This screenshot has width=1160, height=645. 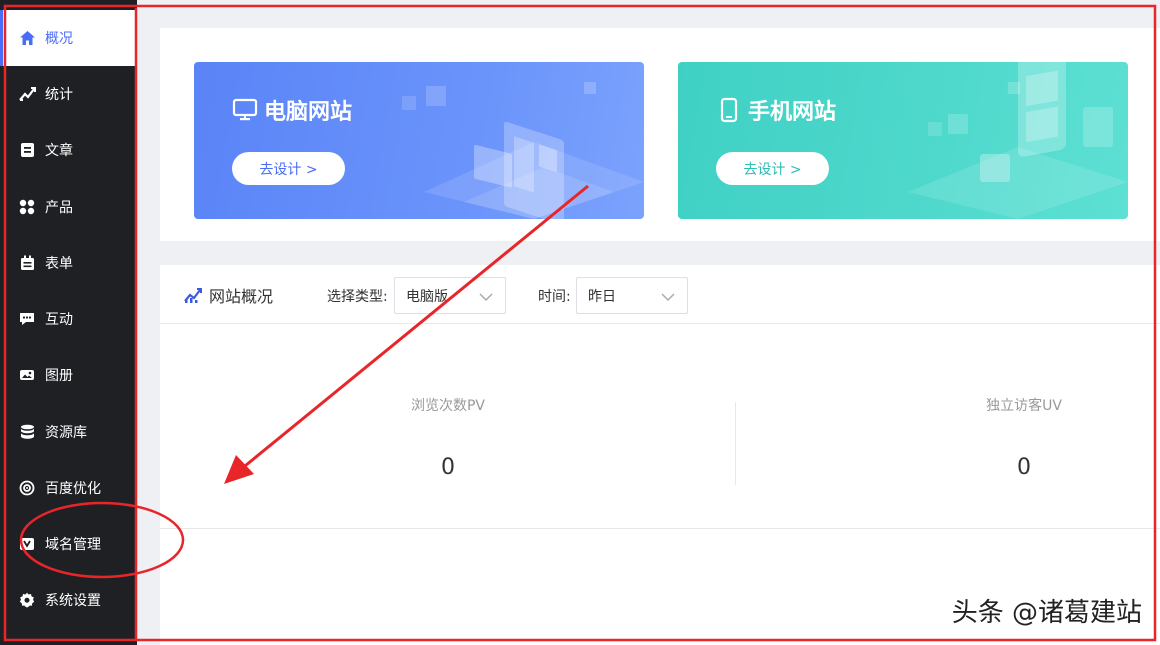 I want to click on pc-design-button: 去设计 >, so click(x=288, y=168).